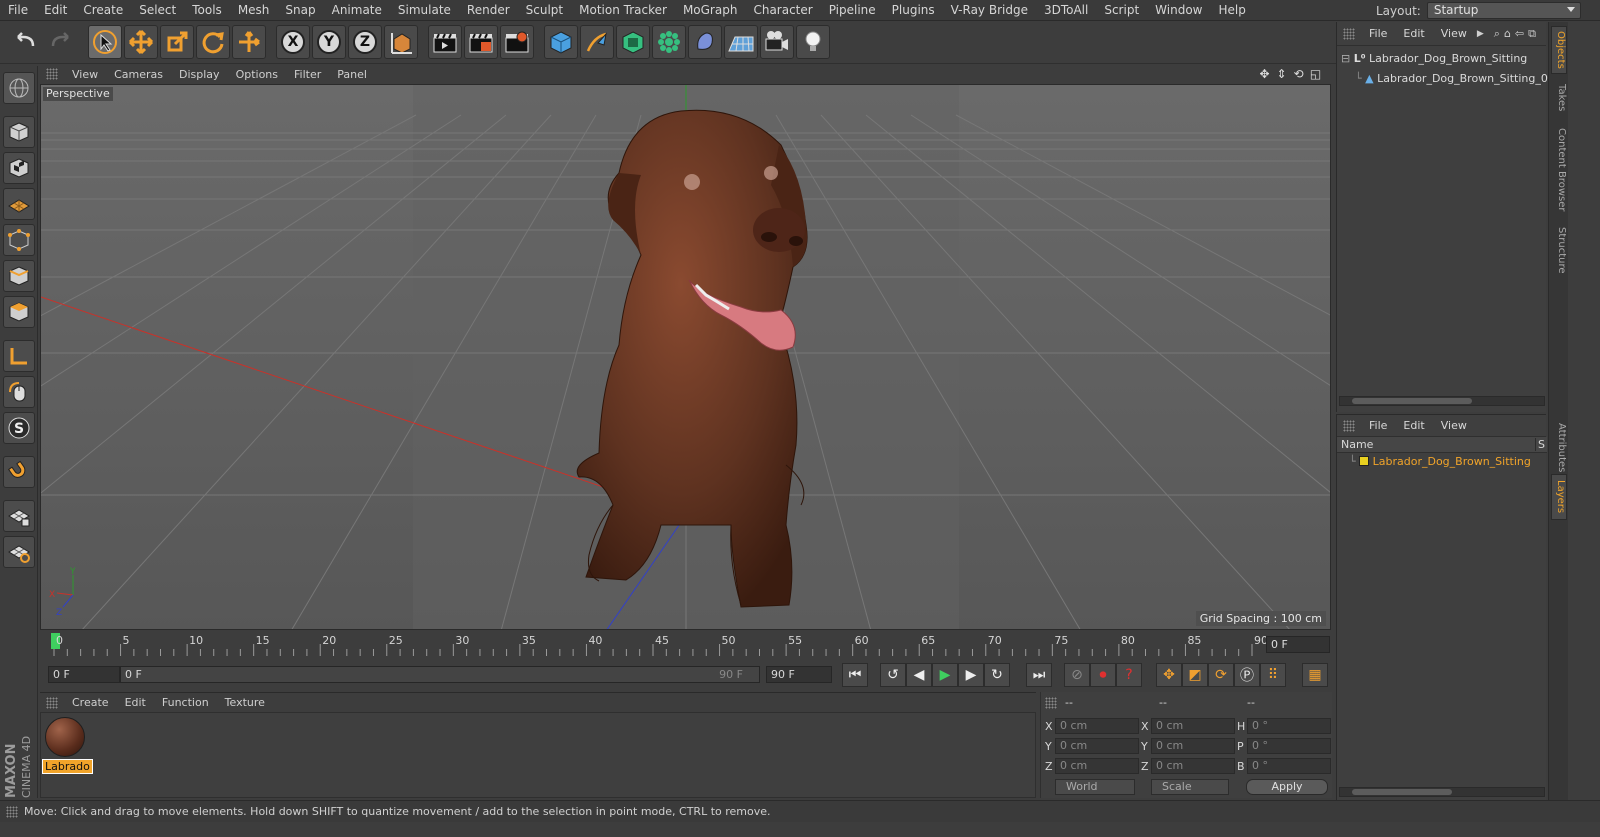 Image resolution: width=1600 pixels, height=837 pixels. Describe the element at coordinates (1264, 74) in the screenshot. I see `pan-view-icon: ✥` at that location.